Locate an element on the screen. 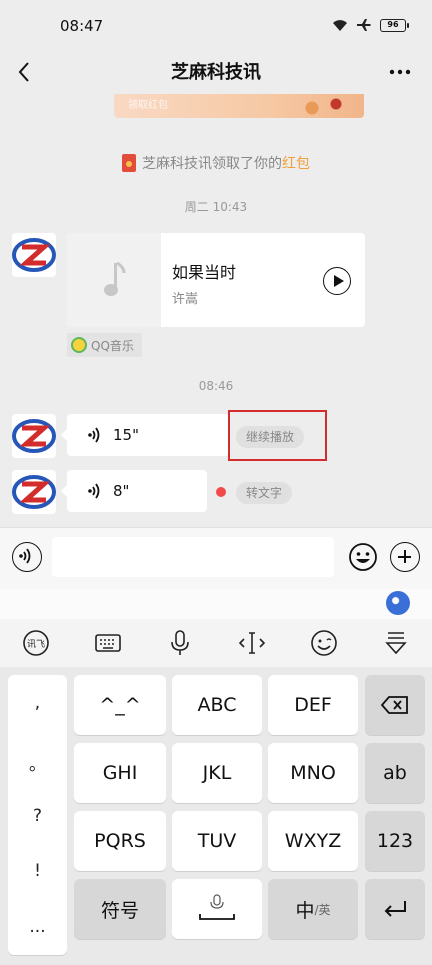 This screenshot has height=965, width=432. music-card: 如果当时 许嵩 is located at coordinates (216, 280).